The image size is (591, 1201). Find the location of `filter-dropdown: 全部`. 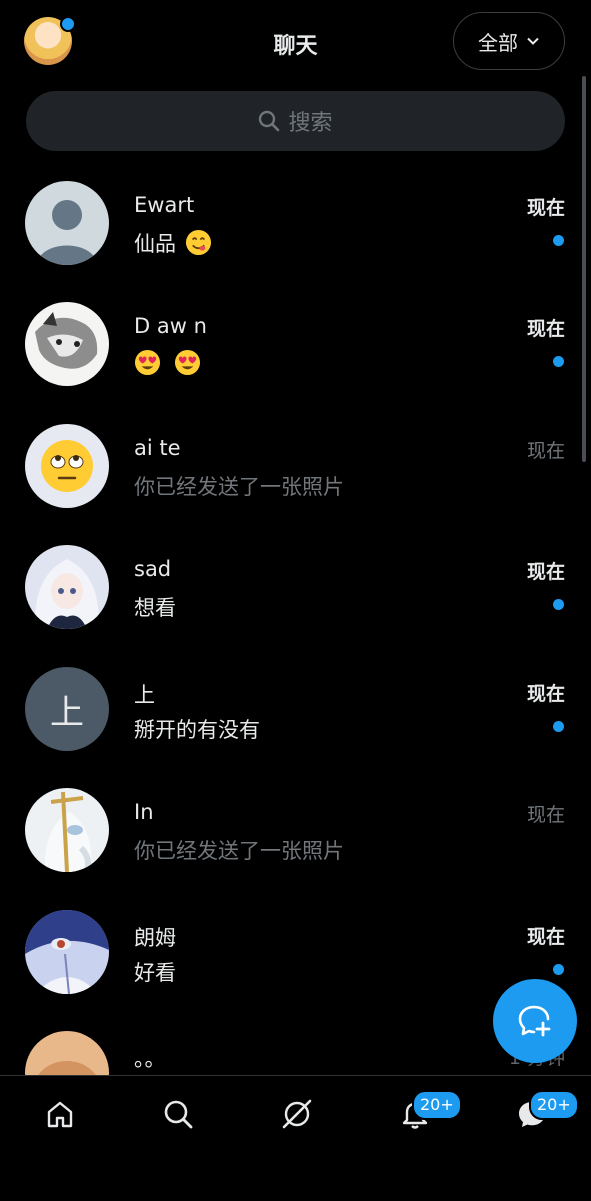

filter-dropdown: 全部 is located at coordinates (509, 41).